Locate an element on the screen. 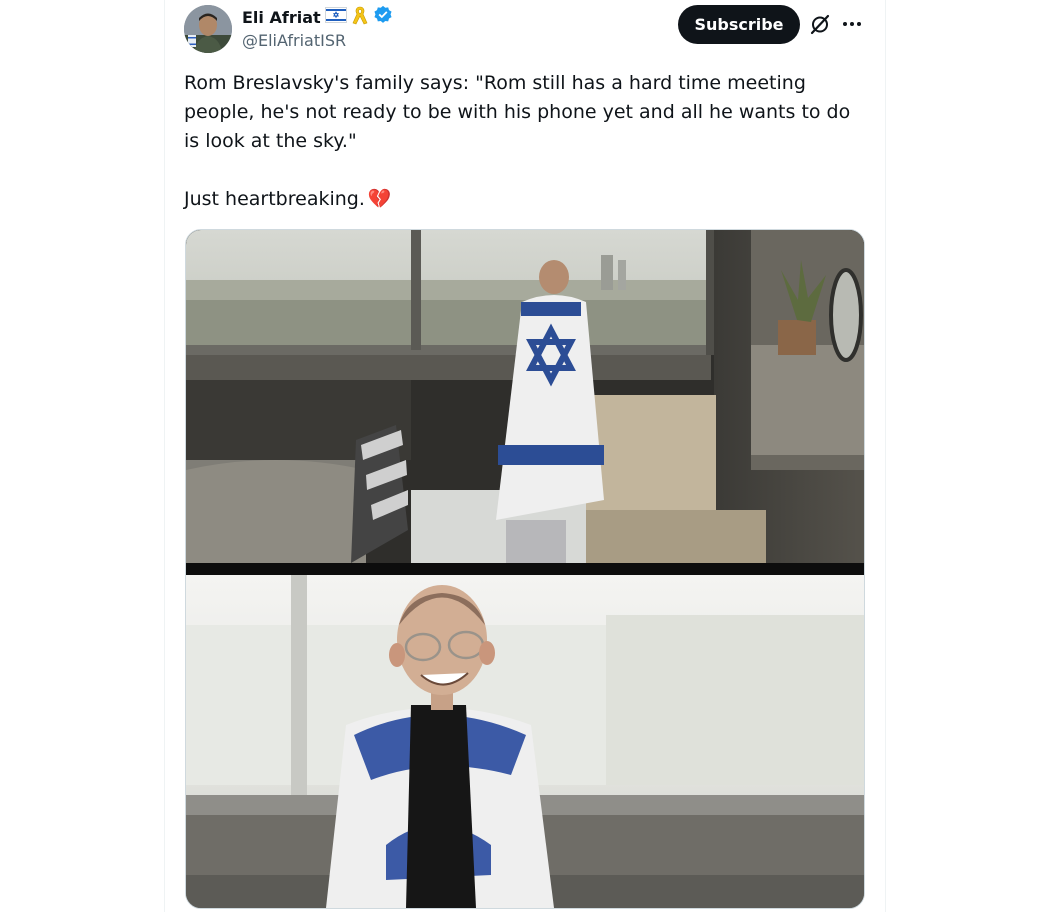 The image size is (1050, 912). grok-icon is located at coordinates (820, 24).